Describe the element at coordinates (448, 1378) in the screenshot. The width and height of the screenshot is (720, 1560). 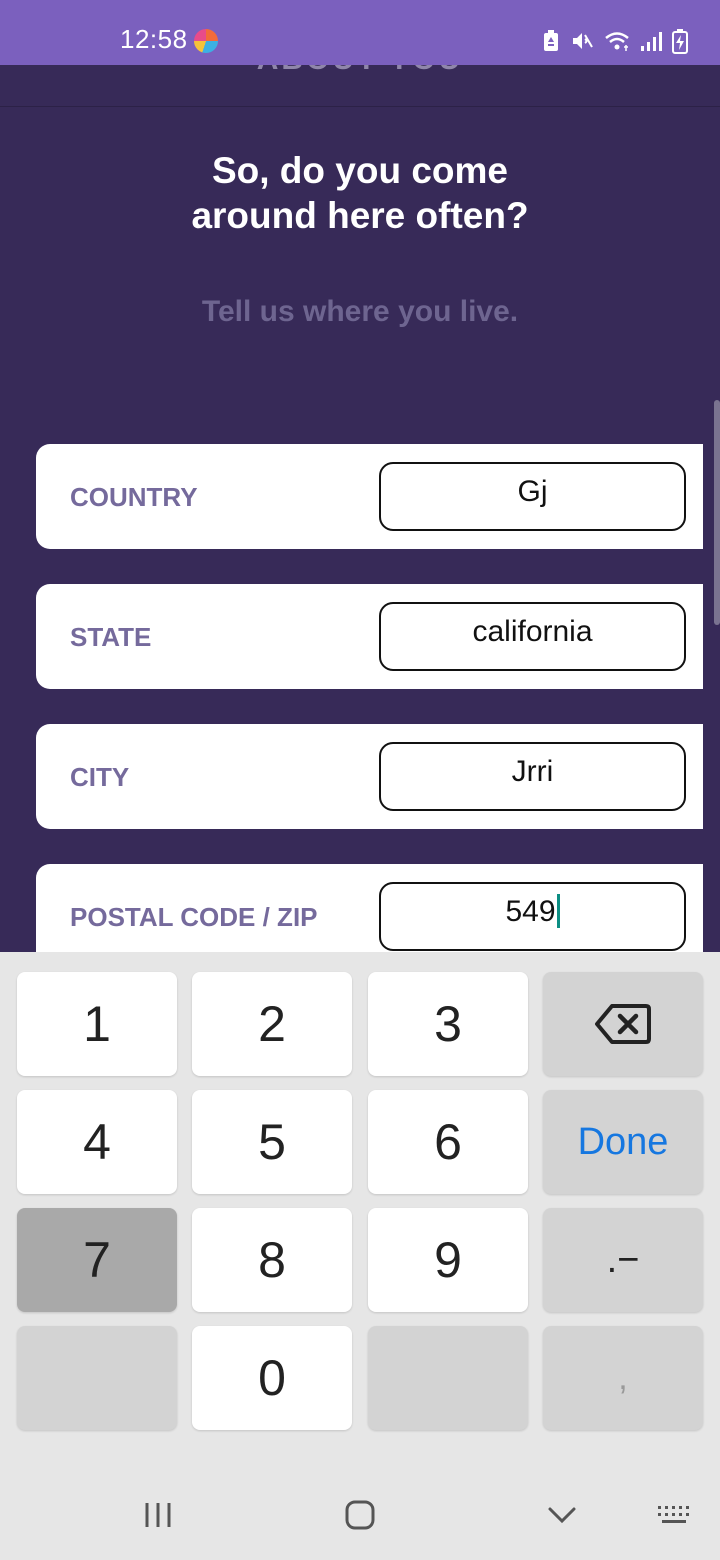
I see `blank-key-right` at that location.